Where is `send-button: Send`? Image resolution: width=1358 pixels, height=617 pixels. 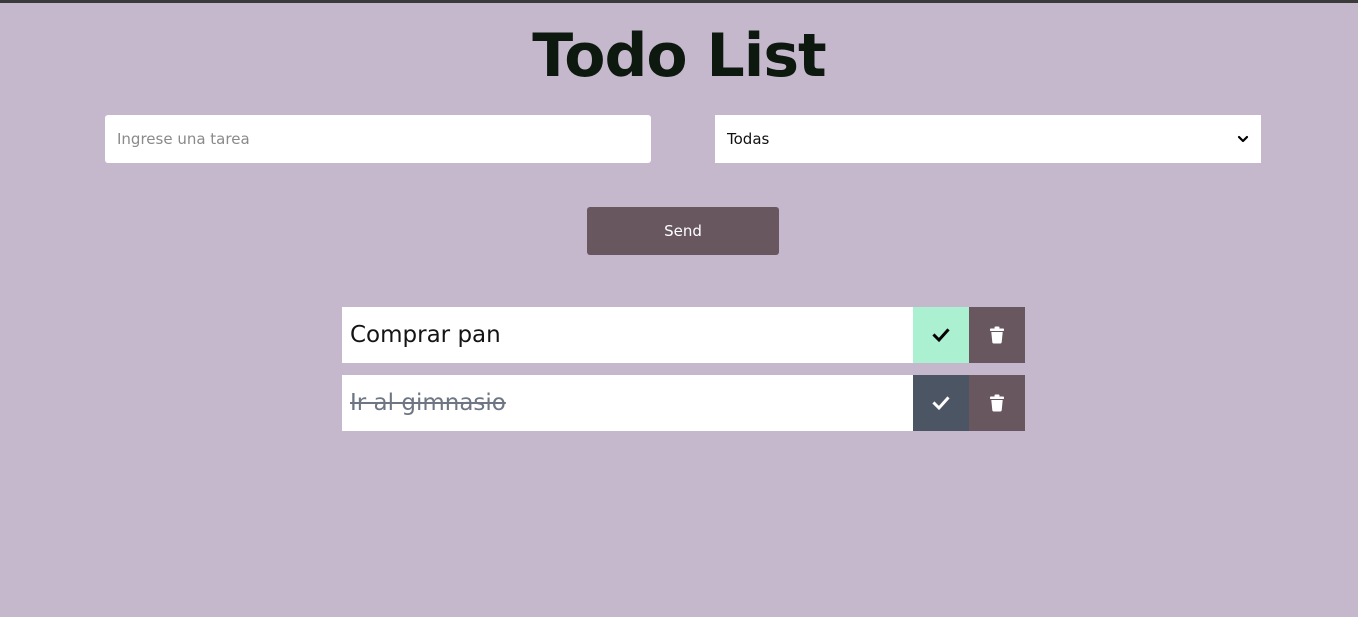
send-button: Send is located at coordinates (683, 231).